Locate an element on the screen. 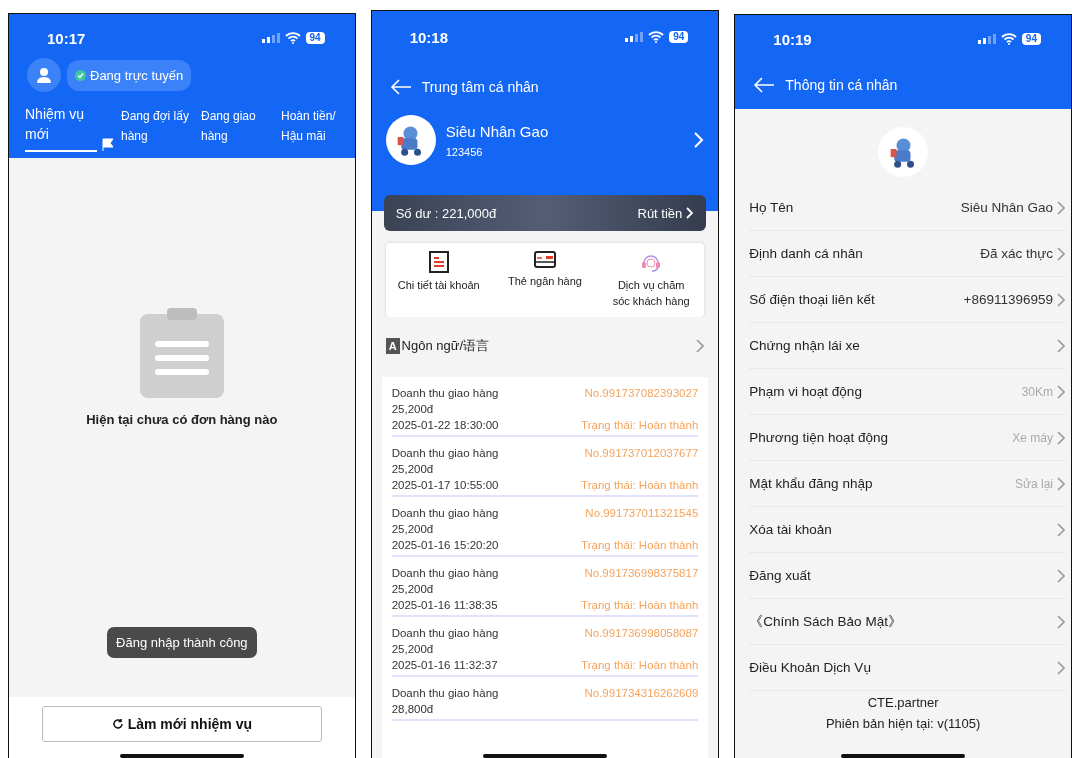  refresh-button: Làm mới nhiệm vụ is located at coordinates (181, 724).